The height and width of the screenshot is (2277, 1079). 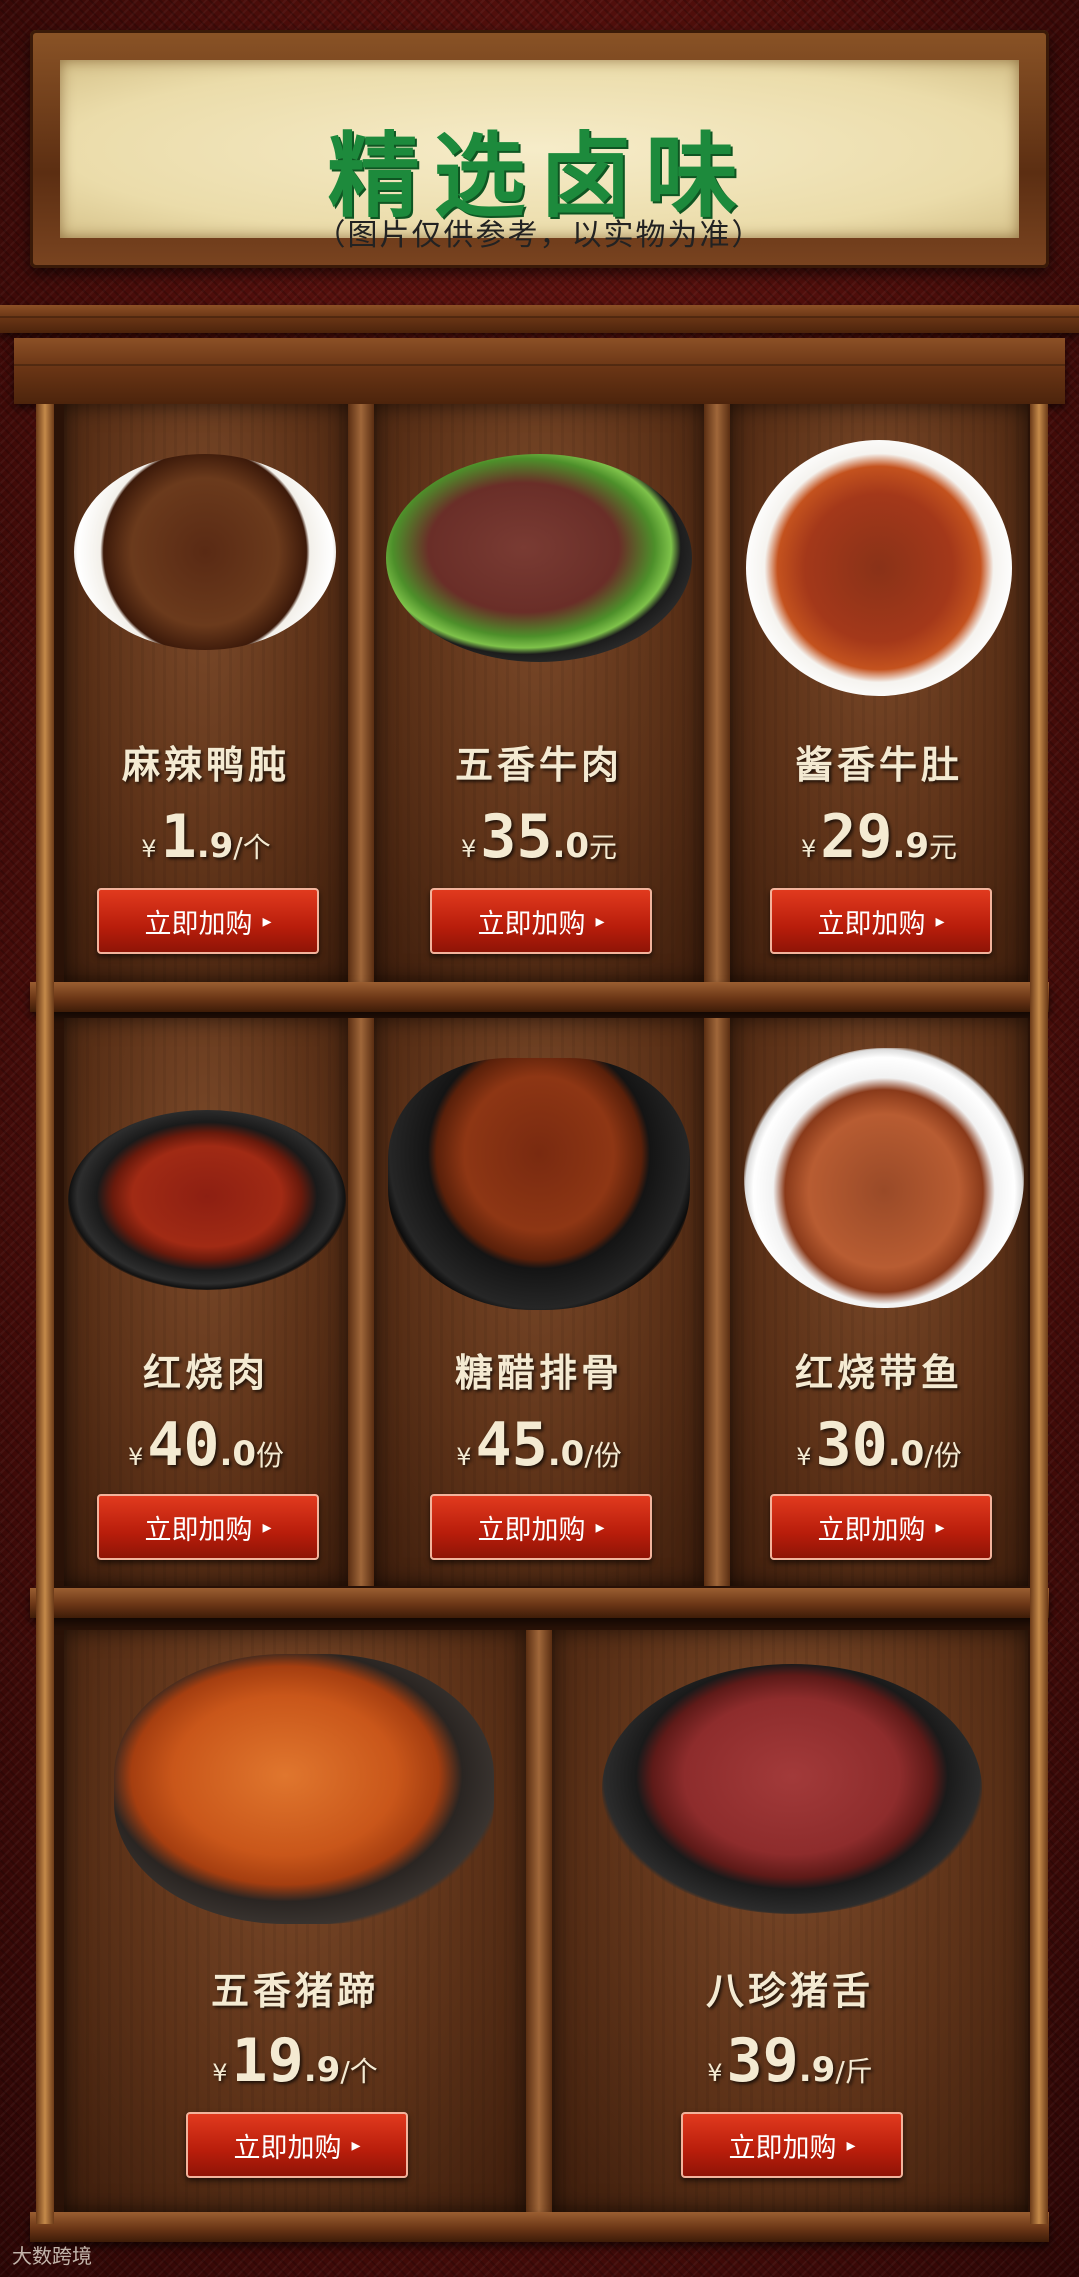 I want to click on product-card: 红烧肉 ¥40.0份 立即加购 ▸, so click(x=206, y=1302).